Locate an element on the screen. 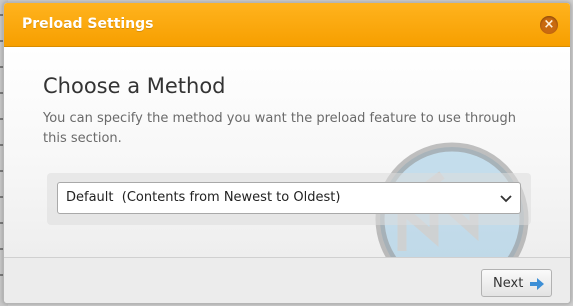  close-button: × is located at coordinates (549, 25).